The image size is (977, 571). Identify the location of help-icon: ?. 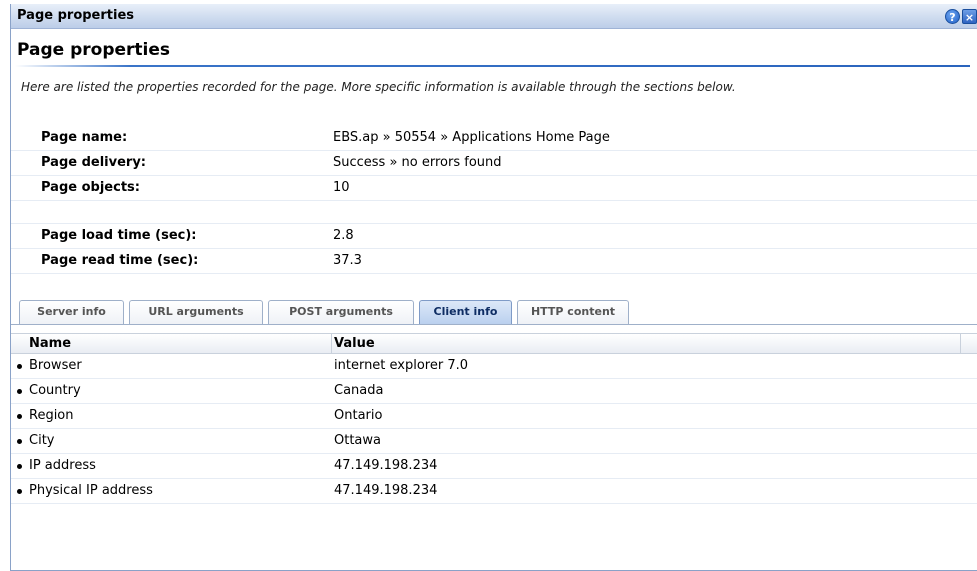
(952, 16).